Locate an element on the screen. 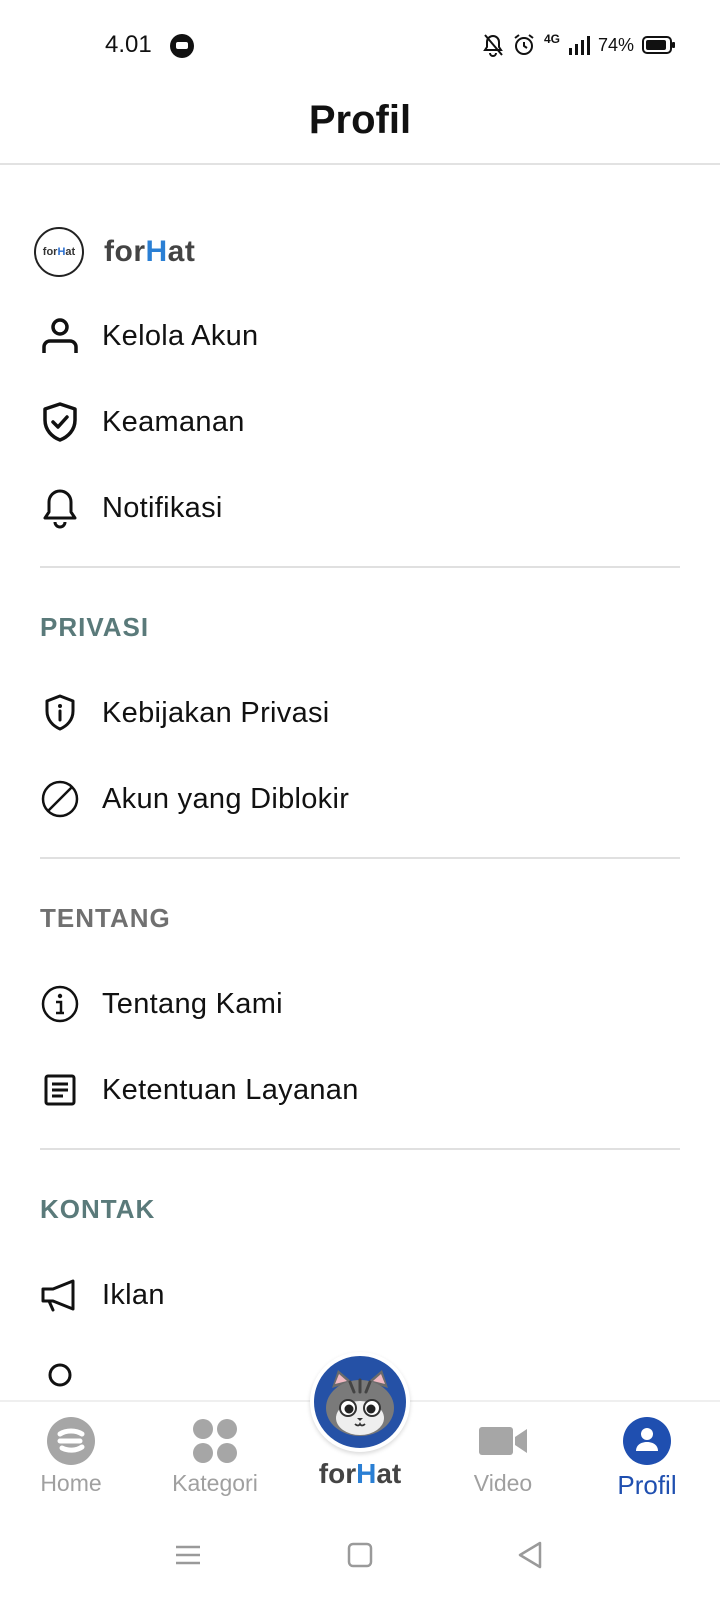 The image size is (720, 1600). nav-label: Home is located at coordinates (71, 1483).